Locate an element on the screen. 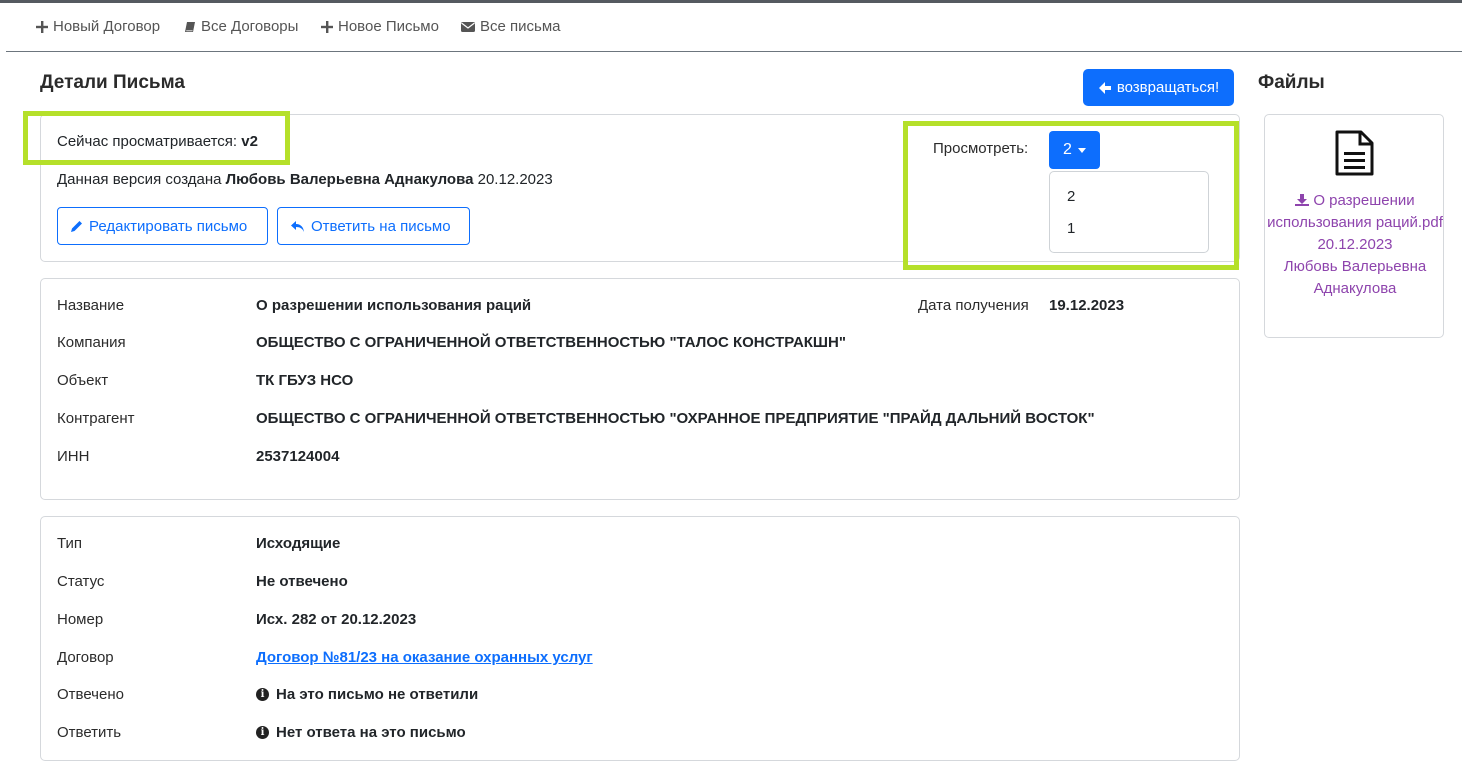  reply-icon is located at coordinates (297, 226).